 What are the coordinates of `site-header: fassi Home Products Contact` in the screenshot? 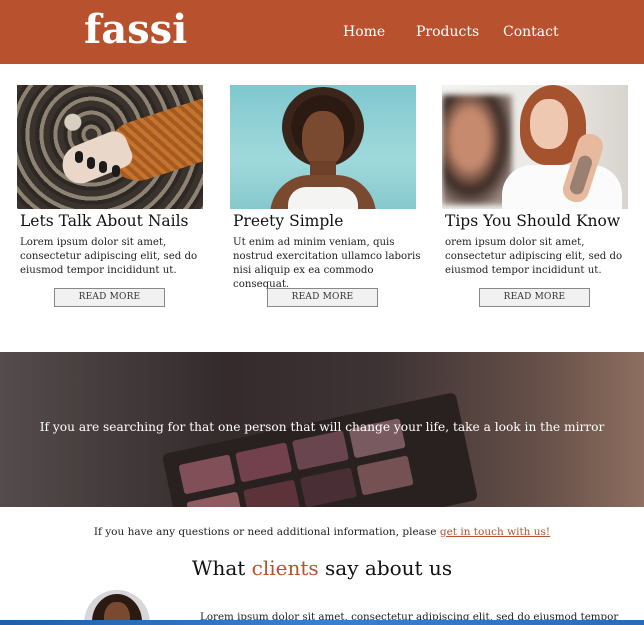 It's located at (322, 32).